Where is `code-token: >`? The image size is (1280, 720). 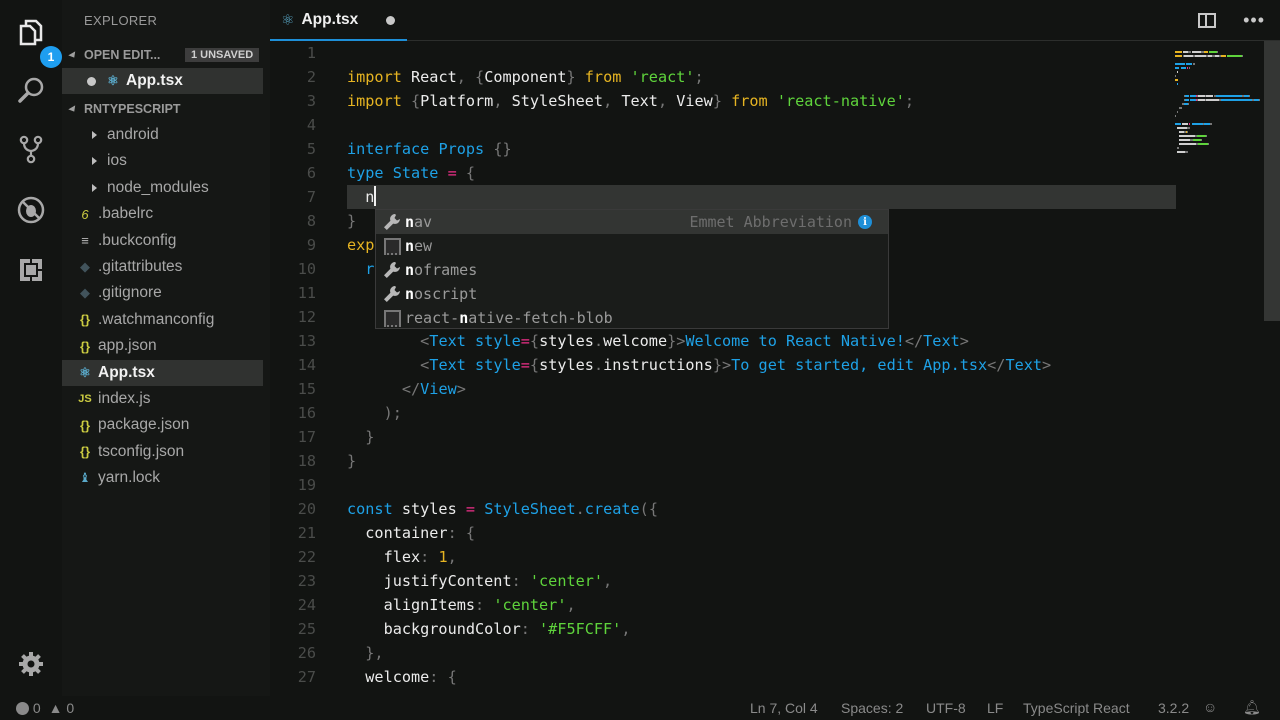 code-token: > is located at coordinates (1047, 365).